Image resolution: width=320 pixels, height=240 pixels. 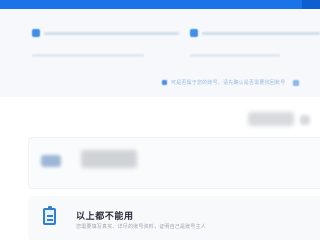 I want to click on help-link: 可是否属于您的账号，请先确认是否需要找回账号, so click(x=231, y=82).